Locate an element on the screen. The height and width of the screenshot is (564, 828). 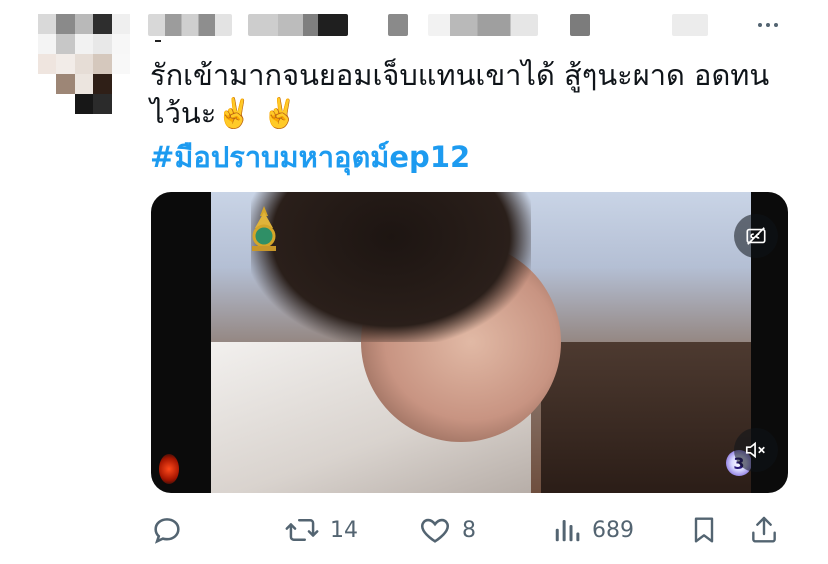
author-name-blurred is located at coordinates (190, 25).